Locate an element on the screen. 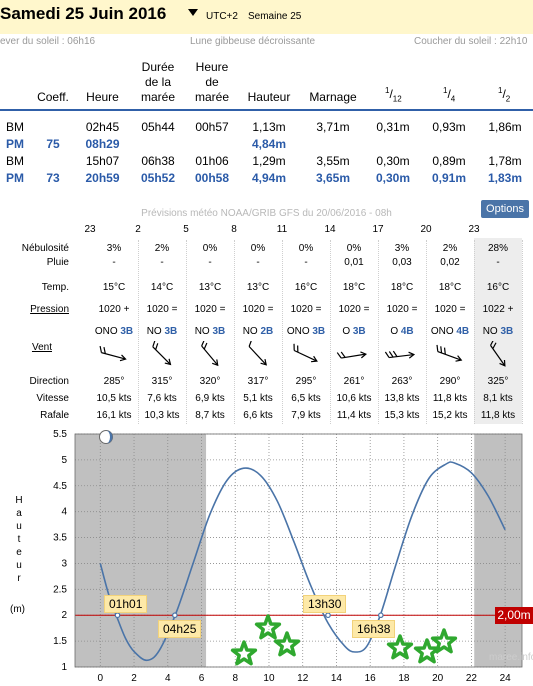 The height and width of the screenshot is (686, 533). temp-value: 14°C is located at coordinates (162, 287).